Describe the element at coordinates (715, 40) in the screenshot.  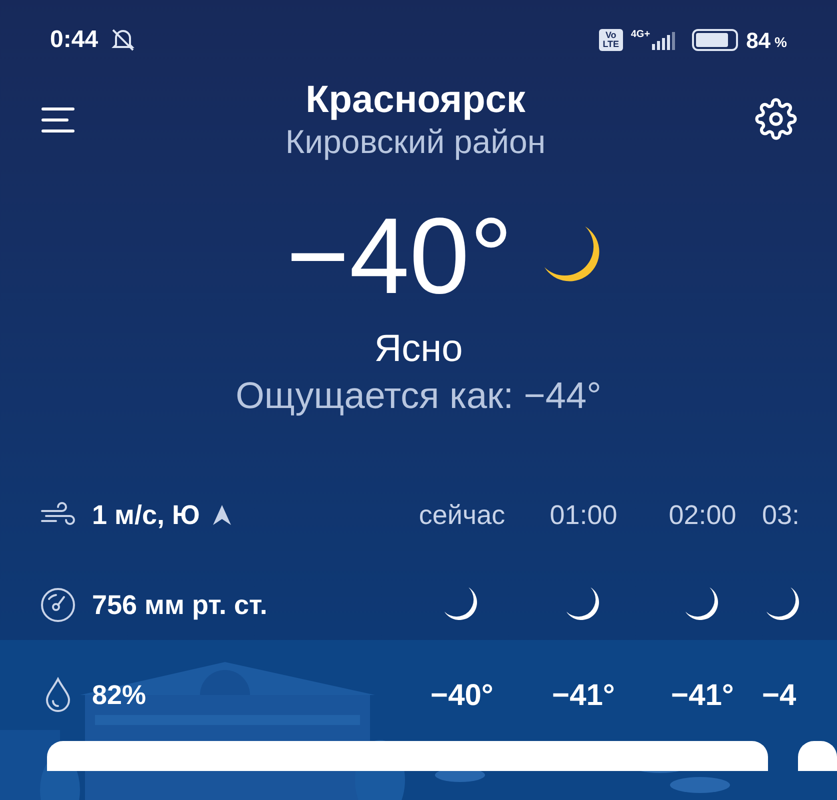
I see `battery-icon` at that location.